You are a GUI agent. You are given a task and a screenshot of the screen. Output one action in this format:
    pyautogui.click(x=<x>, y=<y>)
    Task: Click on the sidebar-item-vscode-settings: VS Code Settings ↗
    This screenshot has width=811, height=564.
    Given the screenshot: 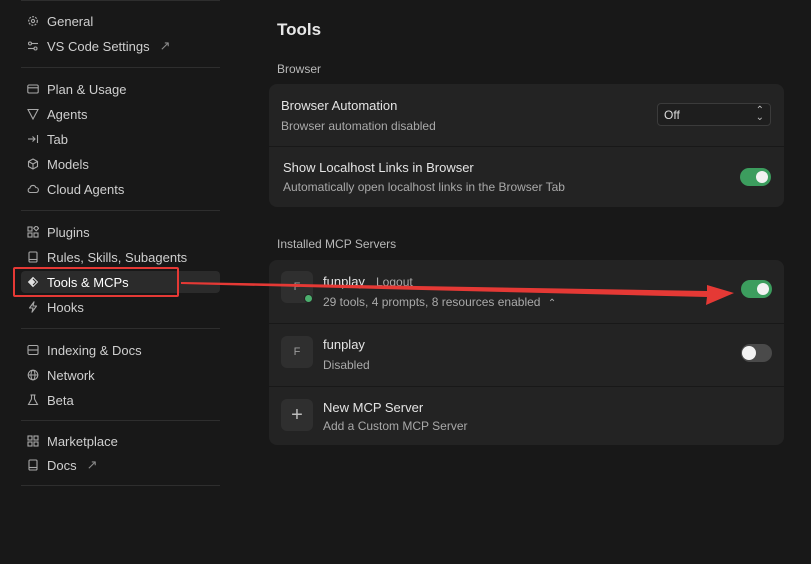 What is the action you would take?
    pyautogui.click(x=120, y=46)
    